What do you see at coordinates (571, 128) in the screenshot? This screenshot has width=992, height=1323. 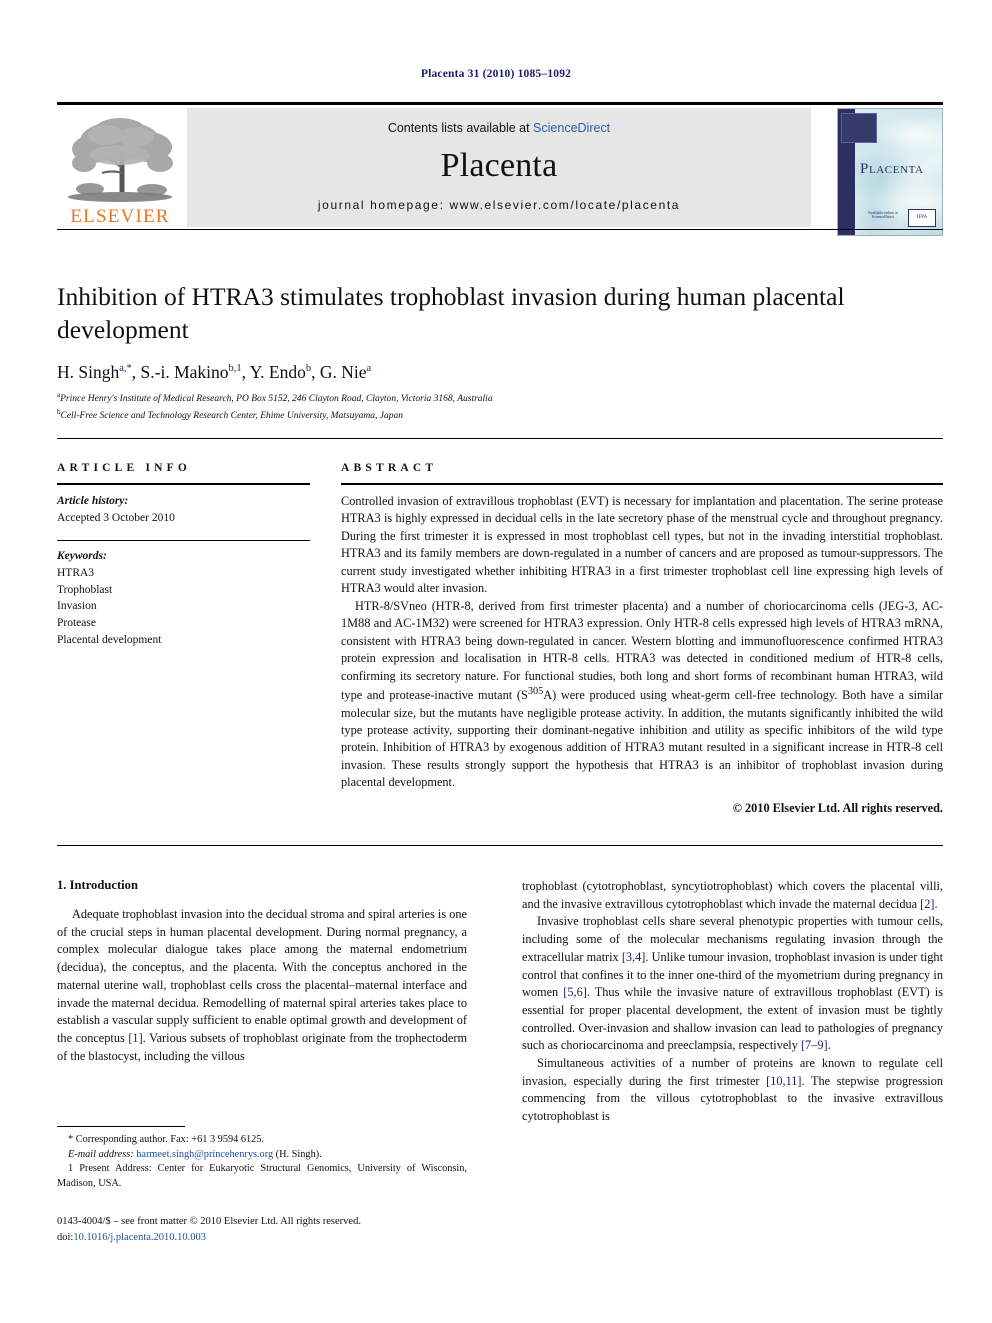 I see `sciencedirect-link: ScienceDirect` at bounding box center [571, 128].